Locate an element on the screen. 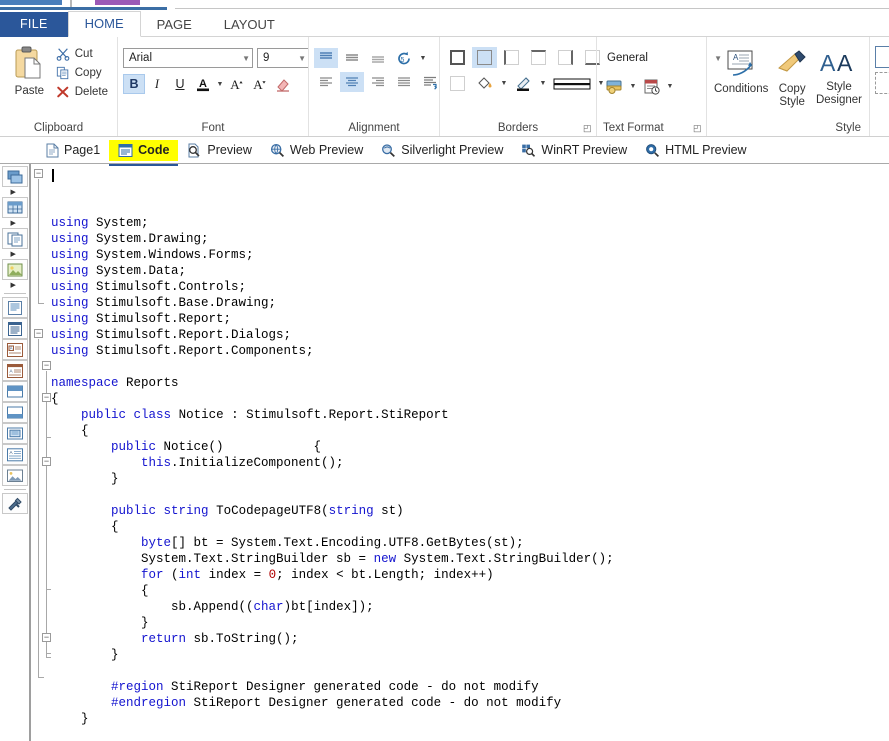  shrink-font-button: A is located at coordinates (260, 84).